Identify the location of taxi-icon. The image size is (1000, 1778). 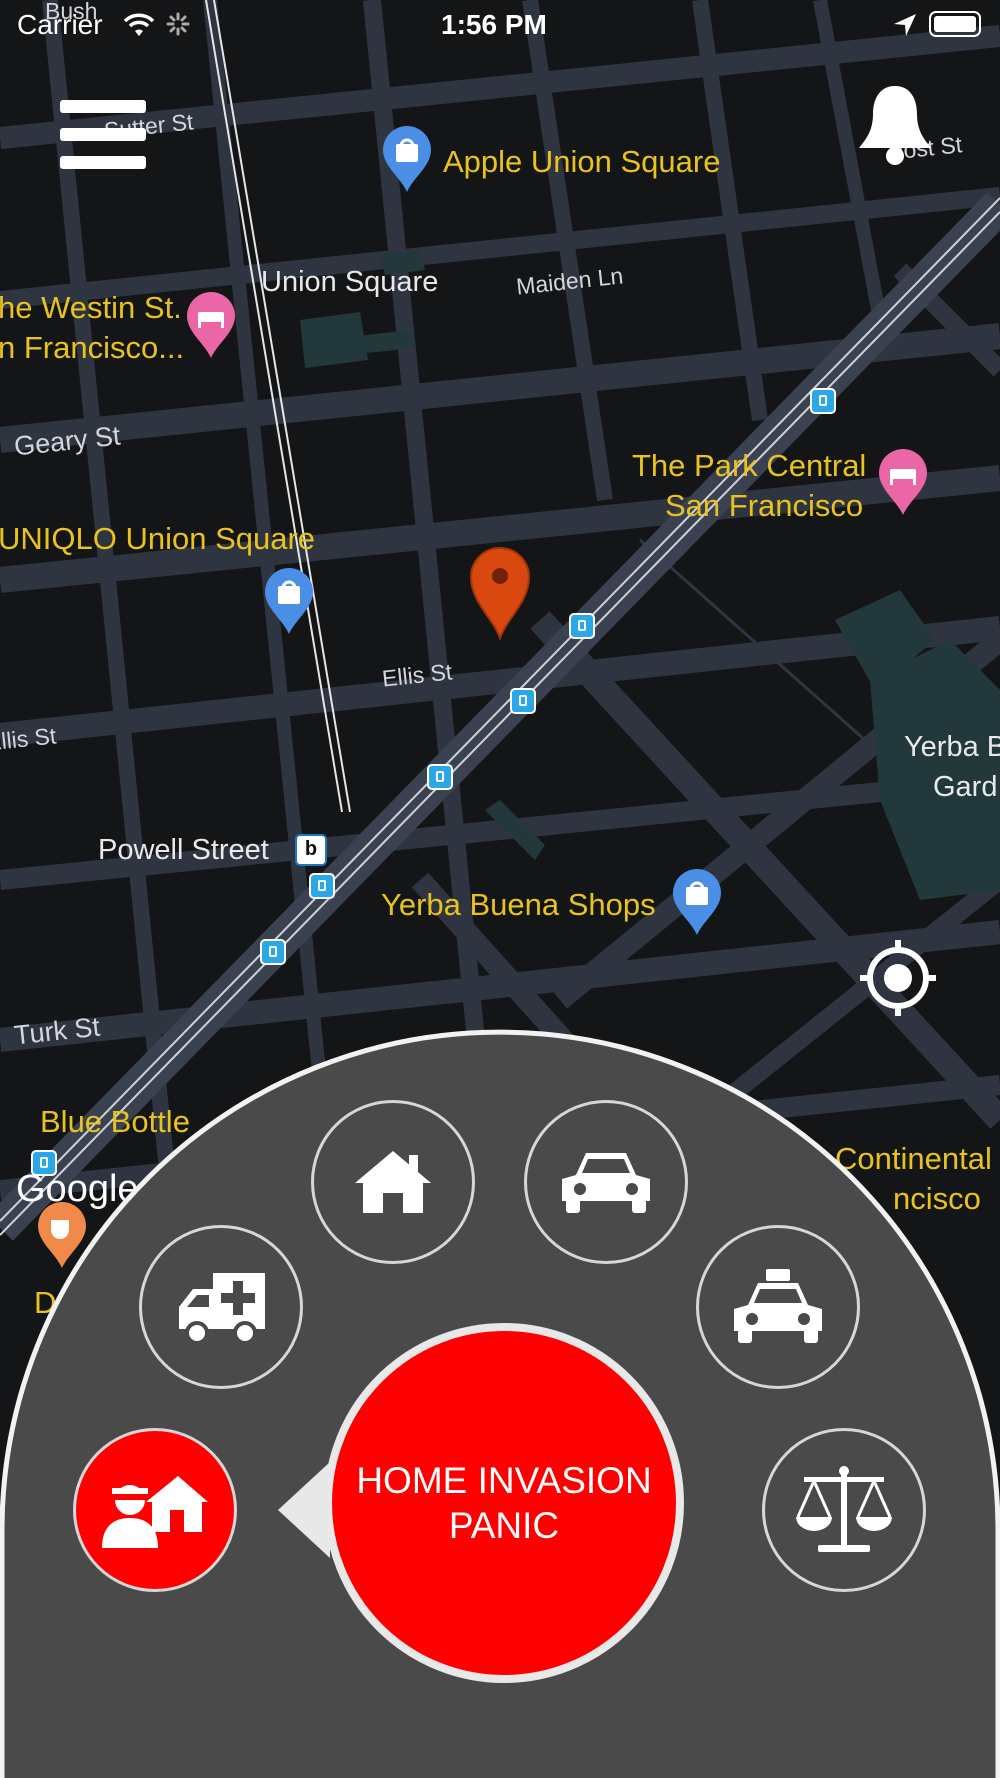
(778, 1306).